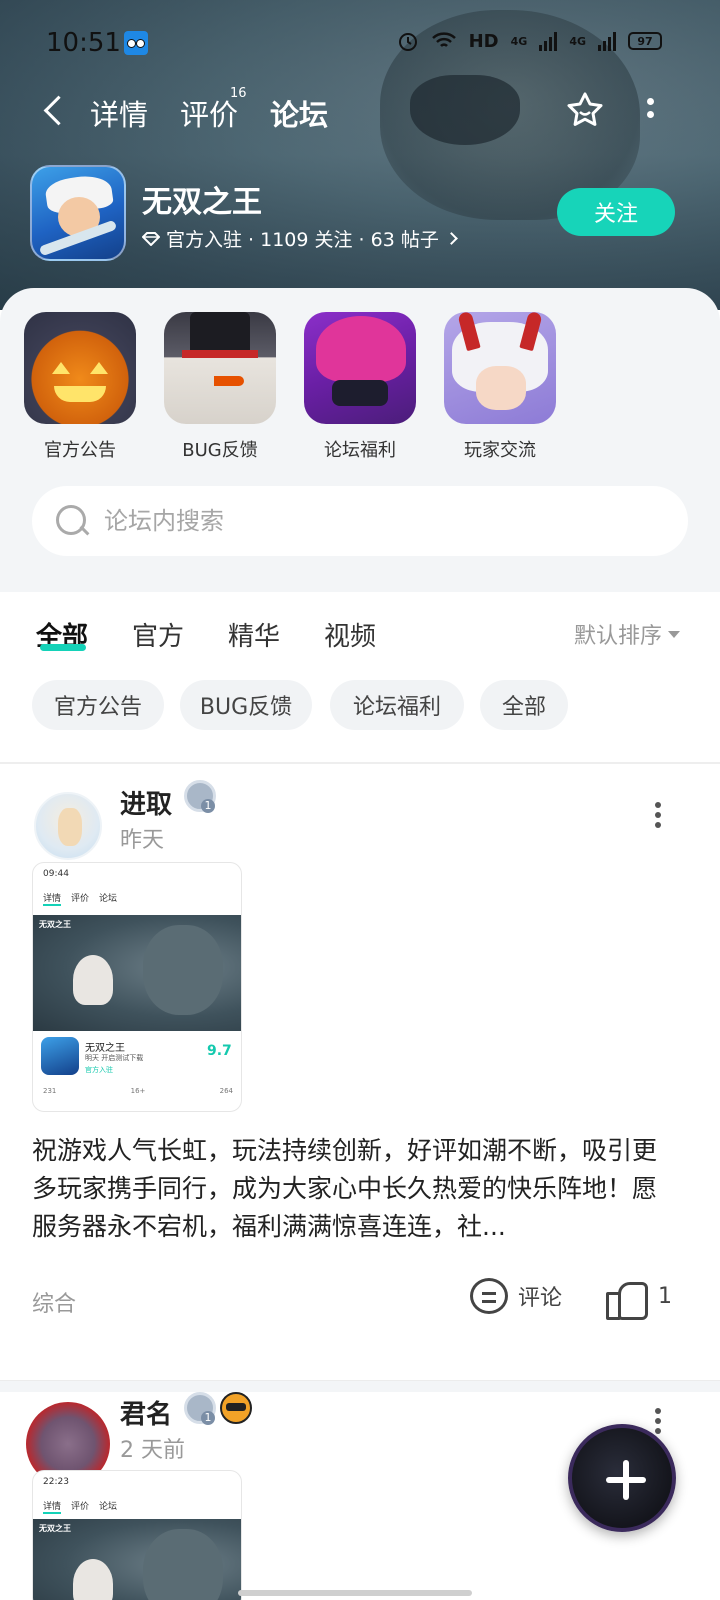 The height and width of the screenshot is (1600, 720). What do you see at coordinates (246, 705) in the screenshot?
I see `chip-bug-feedback: BUG反馈` at bounding box center [246, 705].